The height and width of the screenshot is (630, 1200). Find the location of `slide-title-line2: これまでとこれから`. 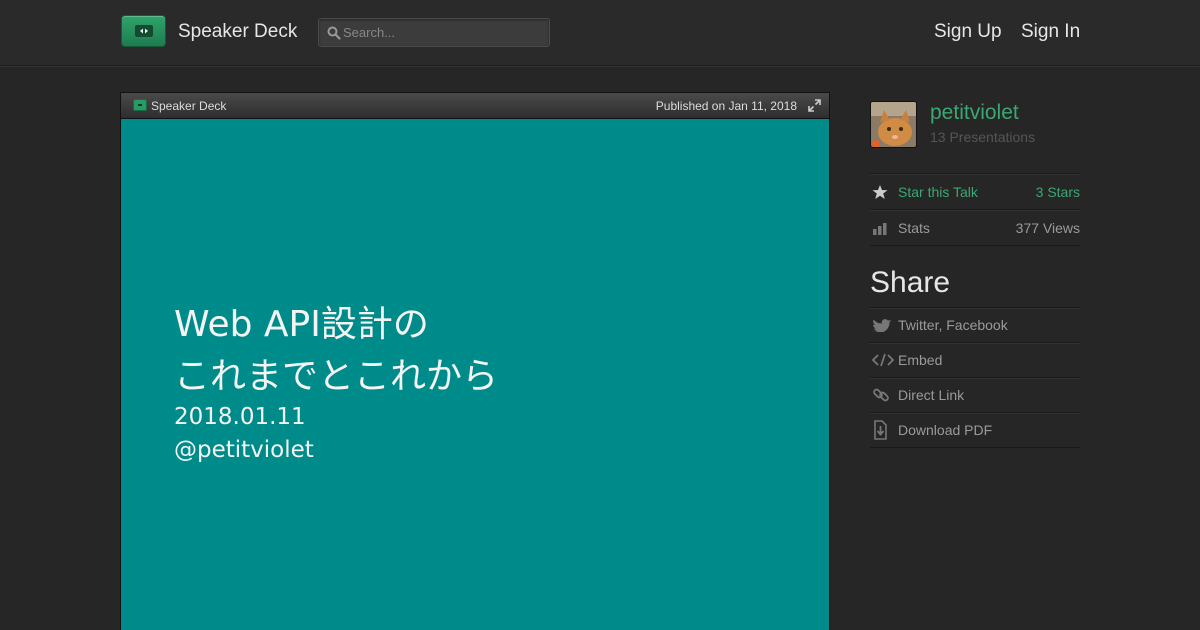

slide-title-line2: これまでとこれから is located at coordinates (336, 376).